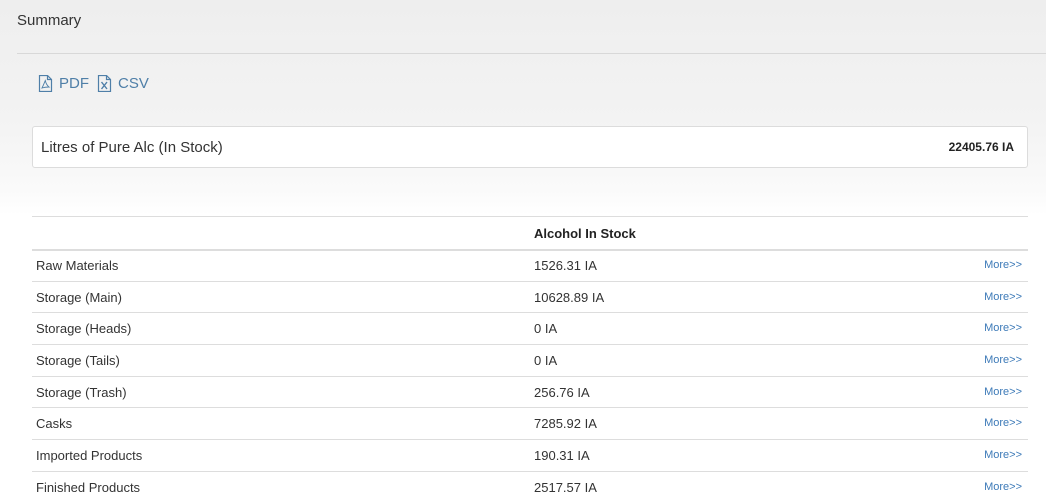 The width and height of the screenshot is (1046, 501). I want to click on row-value: 10628.89 IA, so click(724, 297).